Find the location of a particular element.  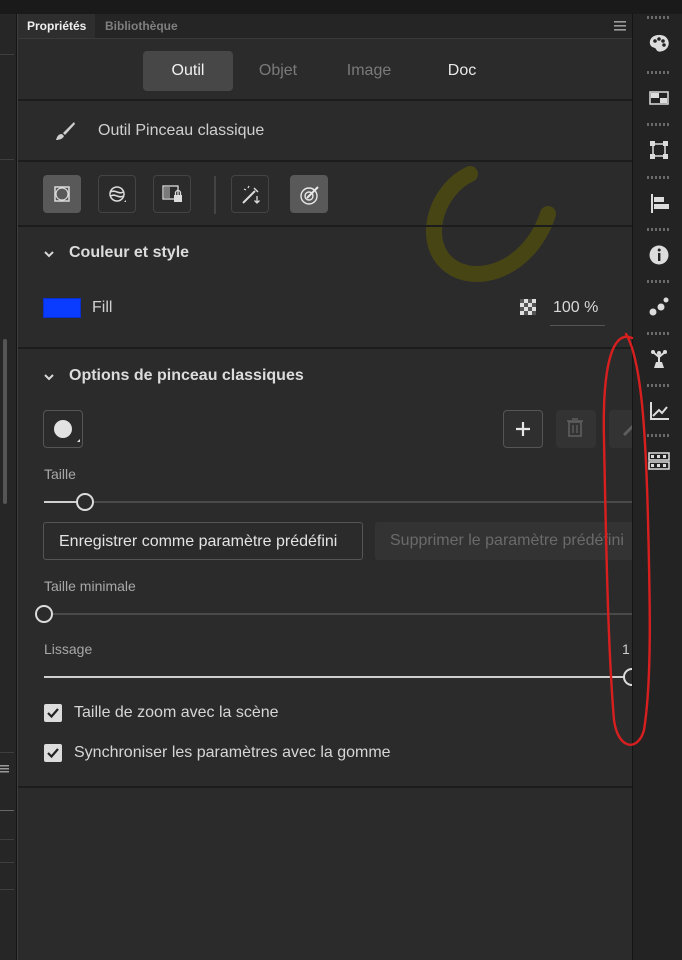

info-icon is located at coordinates (659, 255).